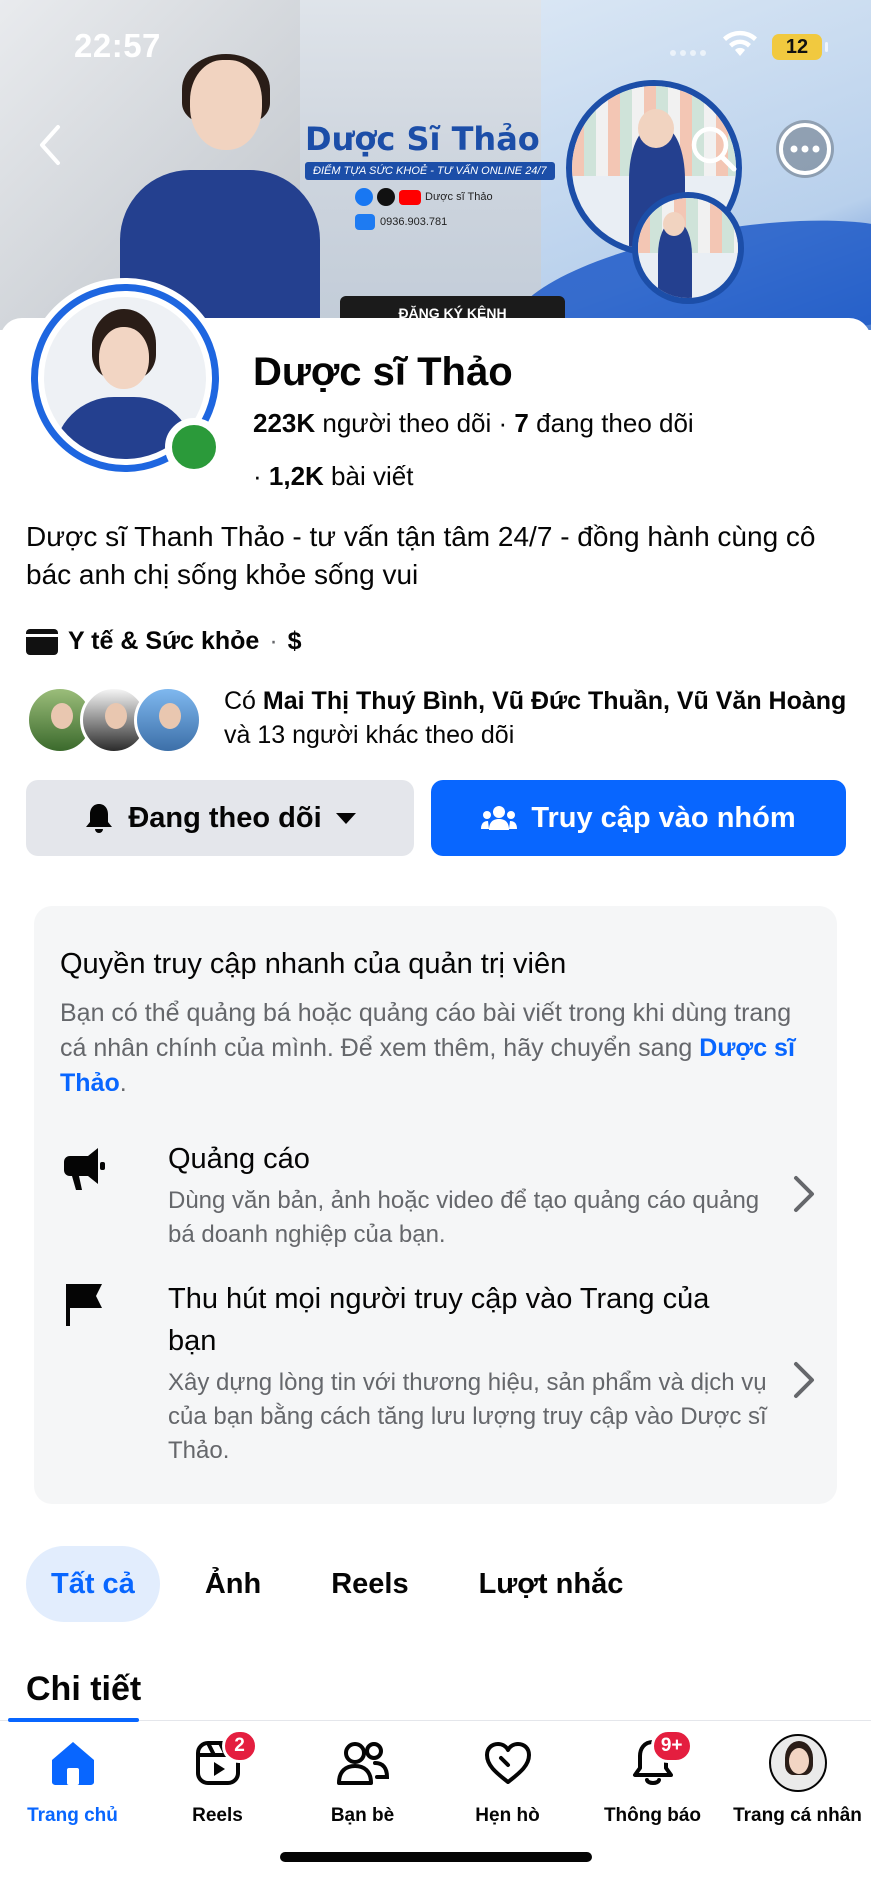 Image resolution: width=871 pixels, height=1884 pixels. Describe the element at coordinates (284, 423) in the screenshot. I see `followers-count: 223K` at that location.